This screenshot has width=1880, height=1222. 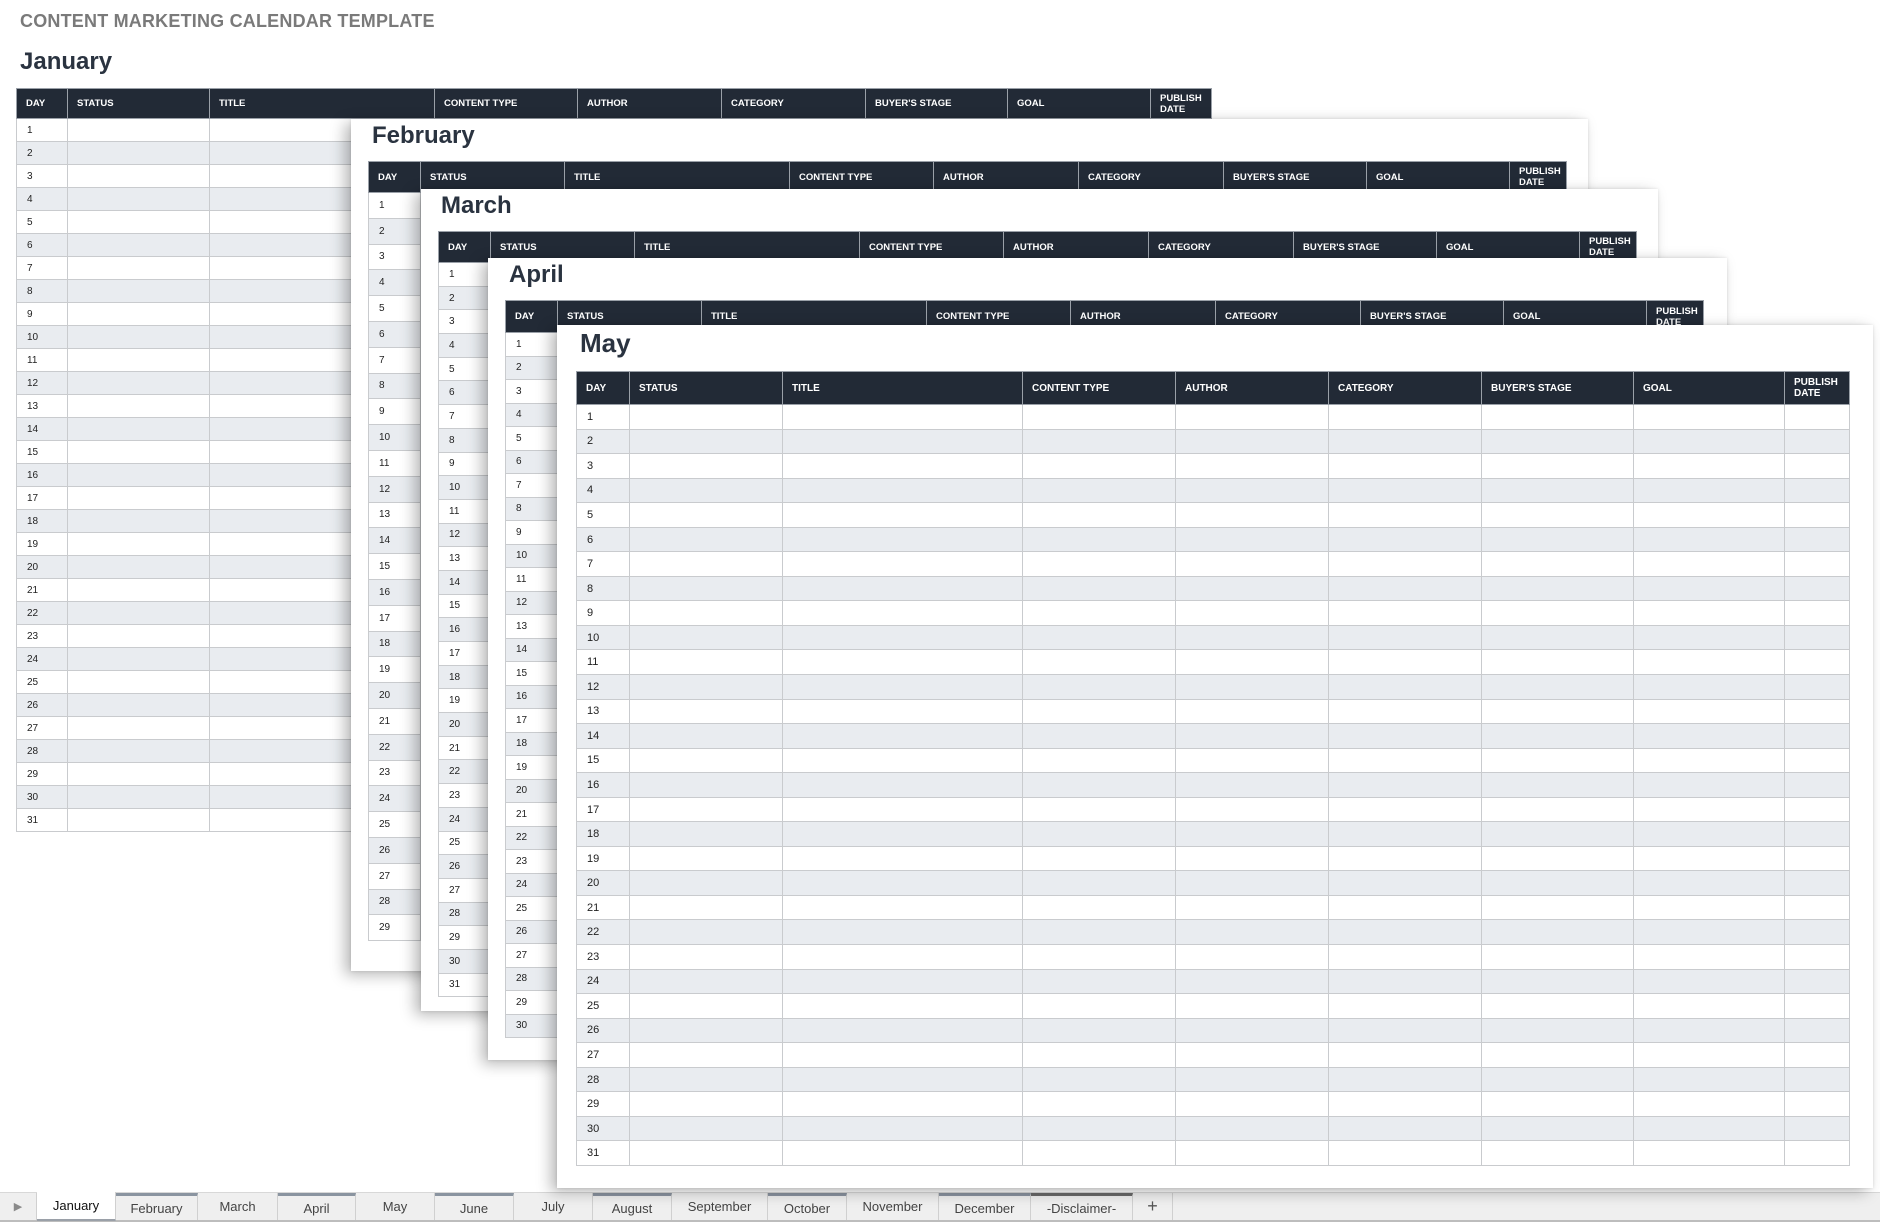 What do you see at coordinates (1082, 1206) in the screenshot?
I see `sheet-tab-disclaimer: -Disclaimer-` at bounding box center [1082, 1206].